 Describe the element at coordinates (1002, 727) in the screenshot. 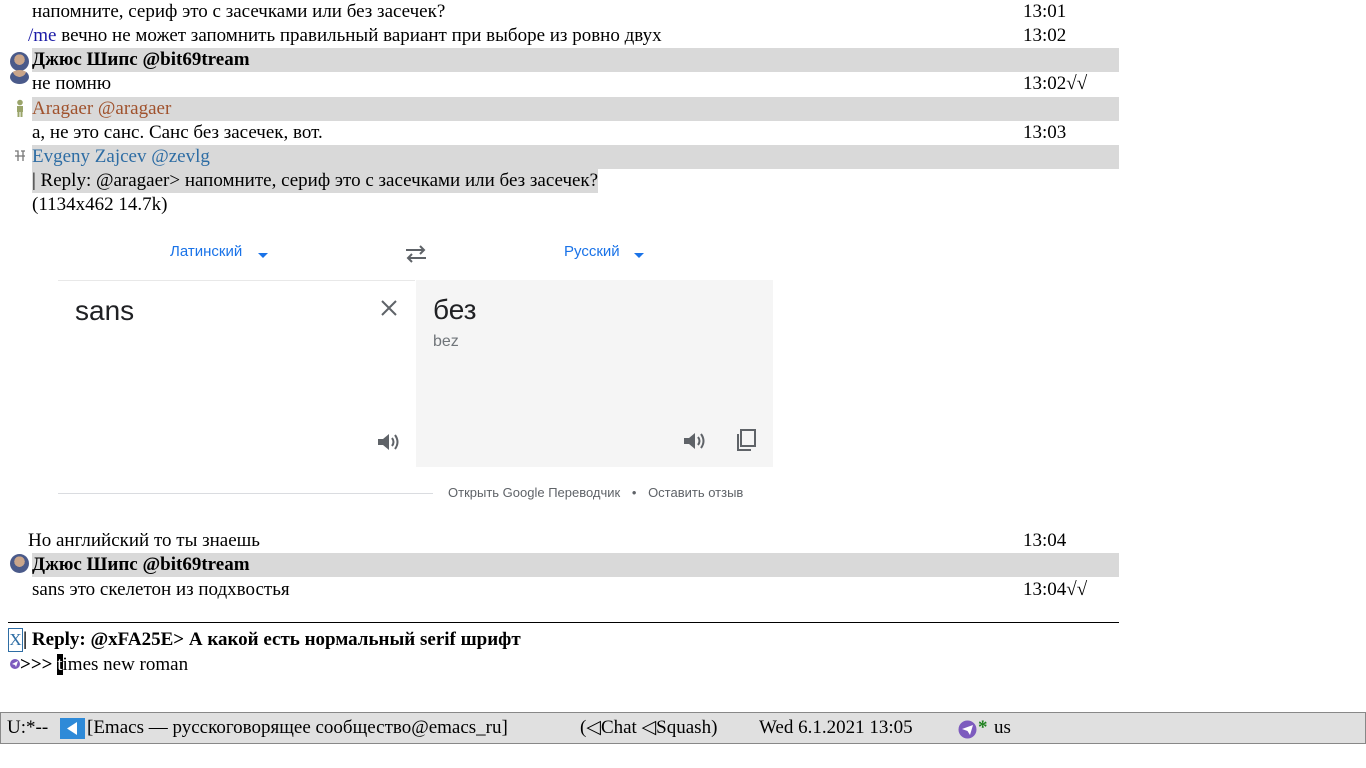

I see `keyboard-layout: us` at that location.